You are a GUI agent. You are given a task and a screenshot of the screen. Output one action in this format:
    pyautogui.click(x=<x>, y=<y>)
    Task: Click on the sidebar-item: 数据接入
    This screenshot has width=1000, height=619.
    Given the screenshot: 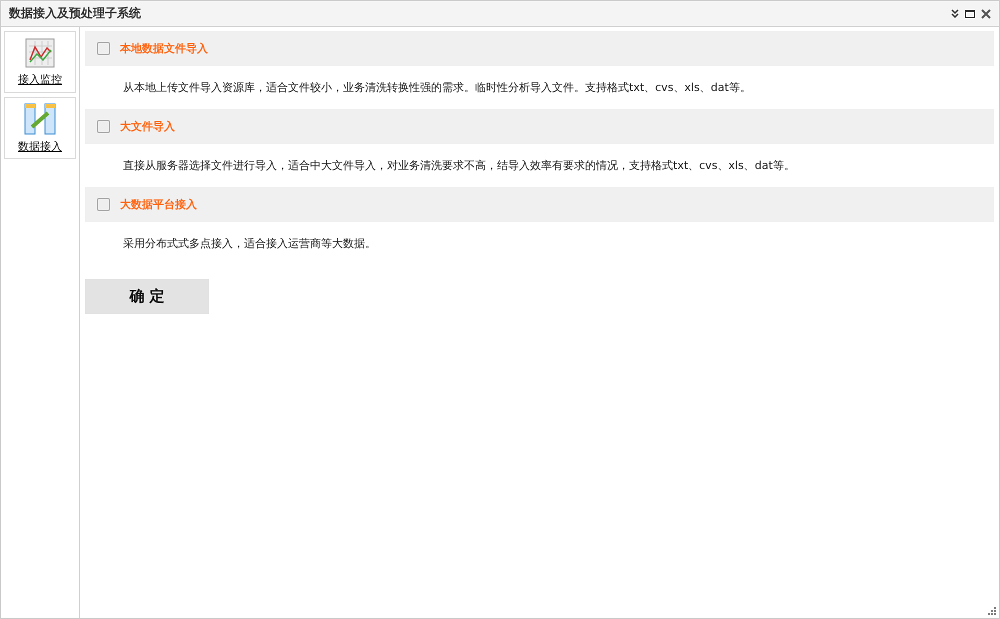 What is the action you would take?
    pyautogui.click(x=40, y=128)
    